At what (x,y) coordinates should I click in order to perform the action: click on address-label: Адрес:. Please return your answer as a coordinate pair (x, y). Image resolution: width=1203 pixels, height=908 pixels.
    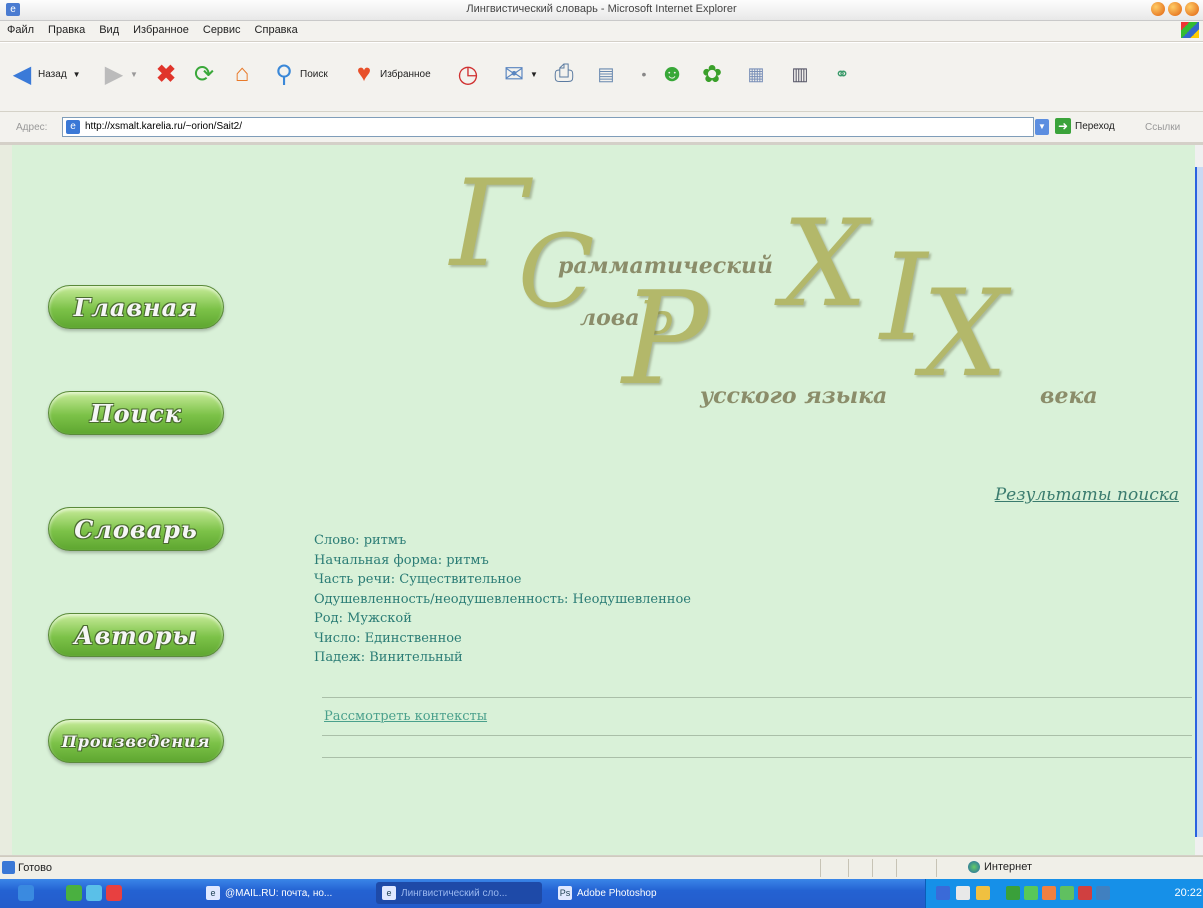
    Looking at the image, I should click on (32, 127).